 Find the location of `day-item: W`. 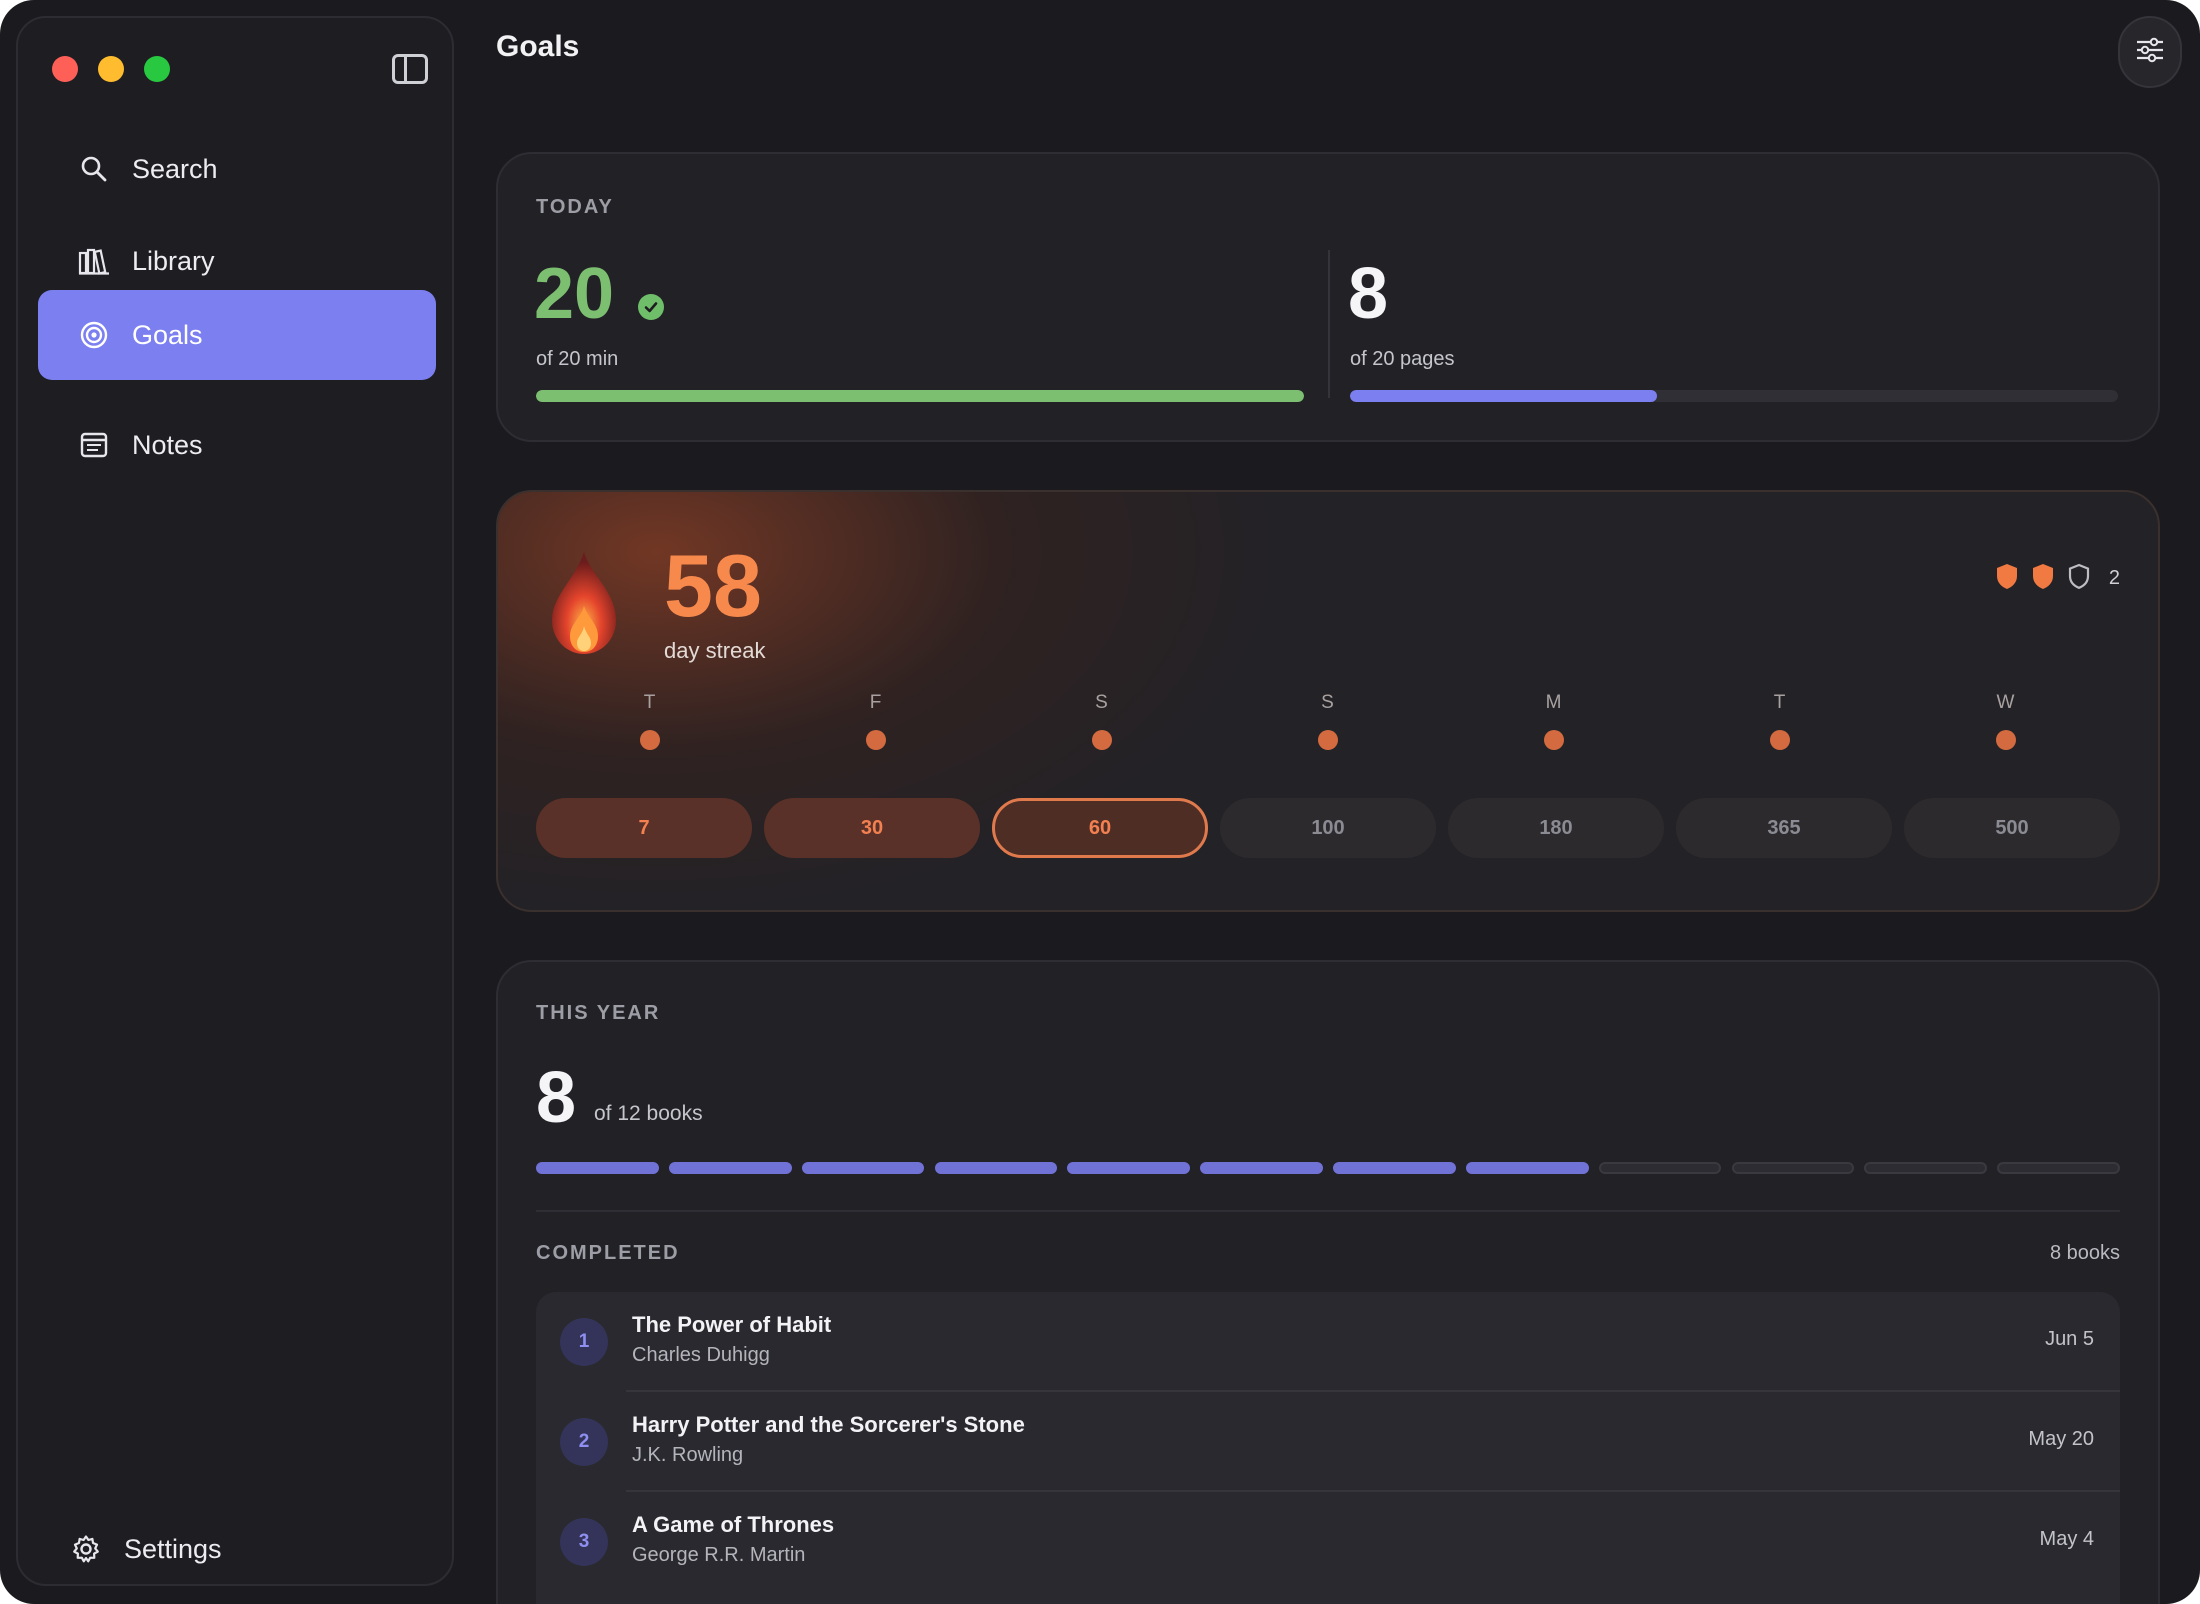

day-item: W is located at coordinates (2006, 721).